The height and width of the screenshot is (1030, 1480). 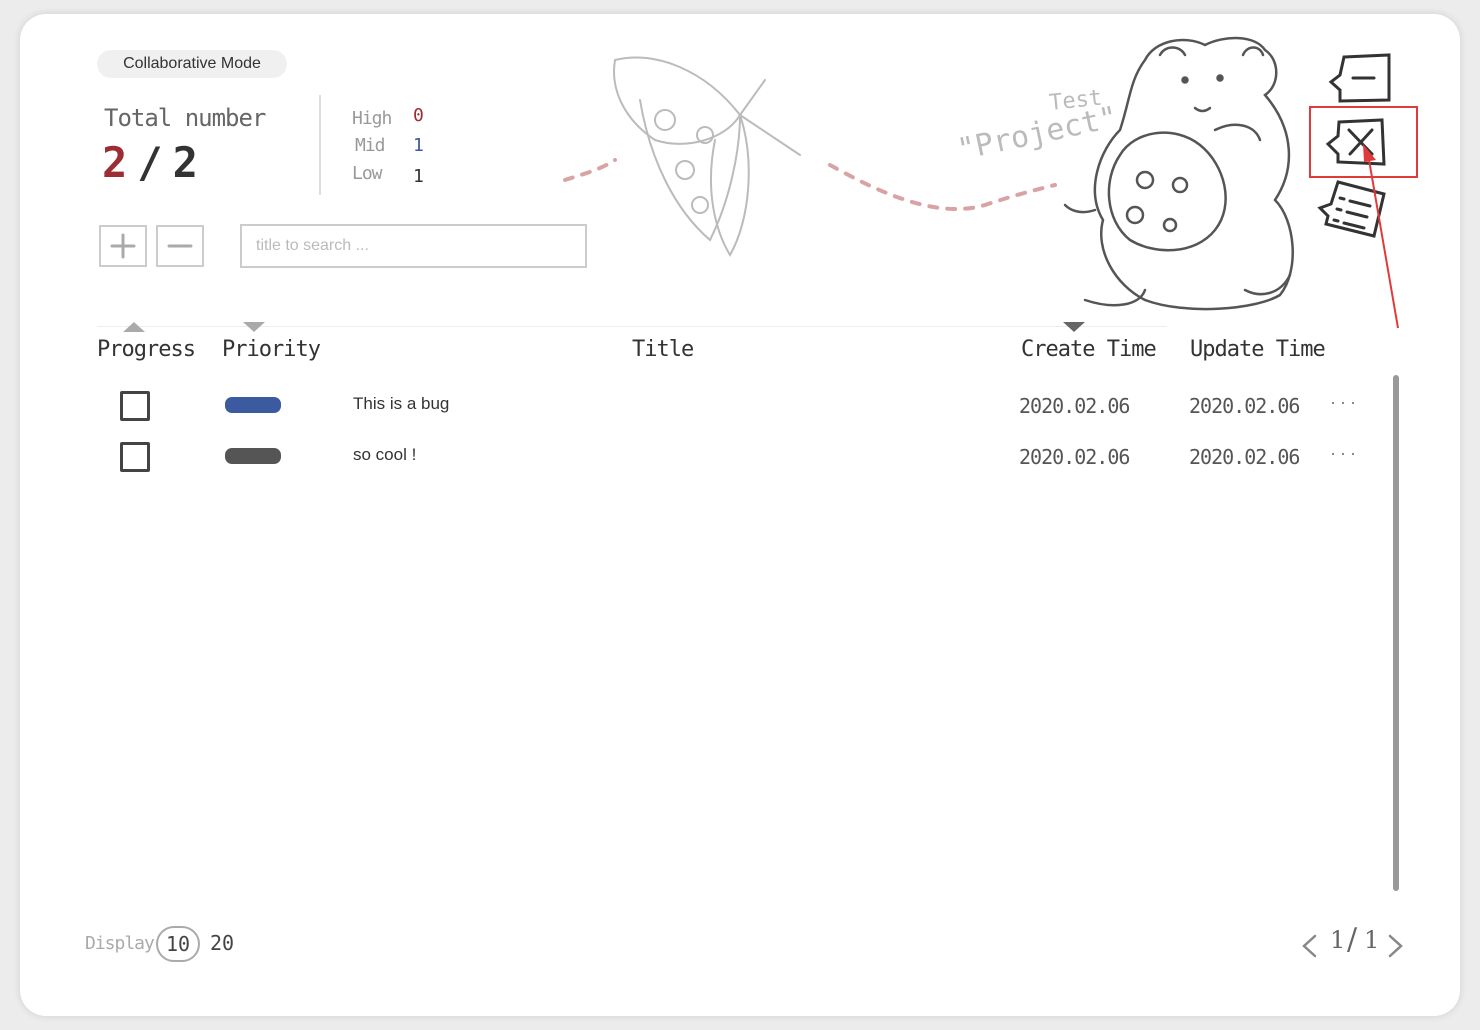 What do you see at coordinates (178, 944) in the screenshot?
I see `page-size-10-option: 10` at bounding box center [178, 944].